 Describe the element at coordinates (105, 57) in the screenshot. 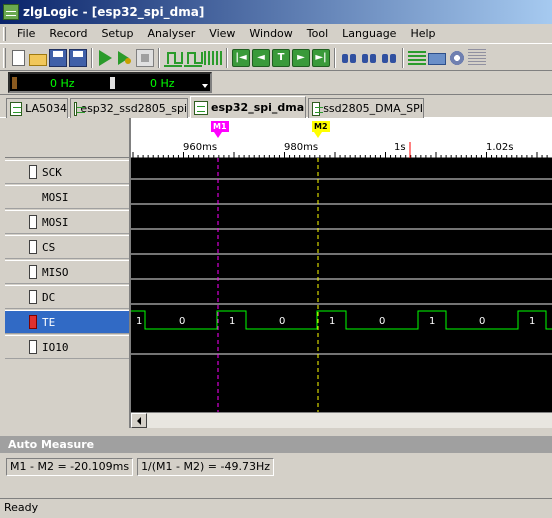

I see `run-icon` at that location.